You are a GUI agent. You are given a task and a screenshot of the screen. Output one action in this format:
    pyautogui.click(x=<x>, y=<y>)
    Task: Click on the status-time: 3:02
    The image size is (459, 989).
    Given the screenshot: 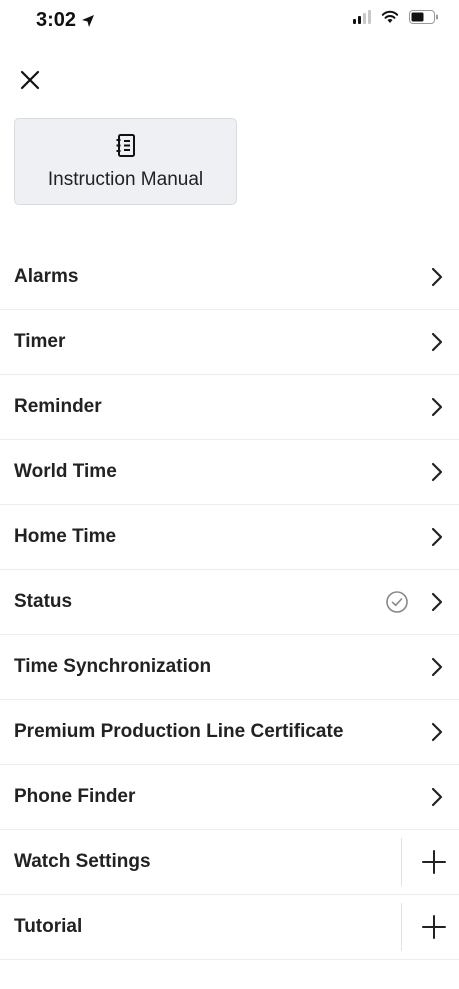 What is the action you would take?
    pyautogui.click(x=65, y=20)
    